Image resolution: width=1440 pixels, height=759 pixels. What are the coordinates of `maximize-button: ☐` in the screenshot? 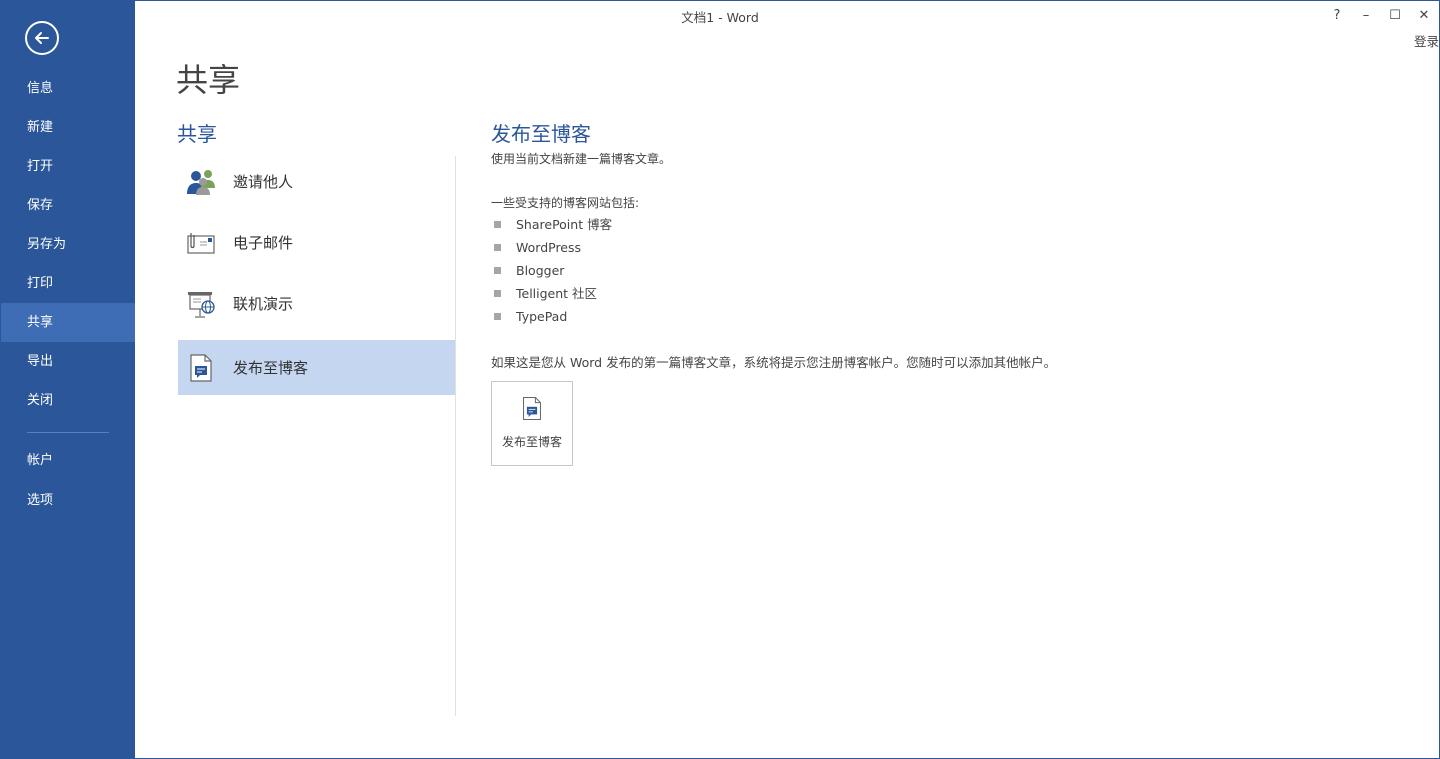 It's located at (1395, 16).